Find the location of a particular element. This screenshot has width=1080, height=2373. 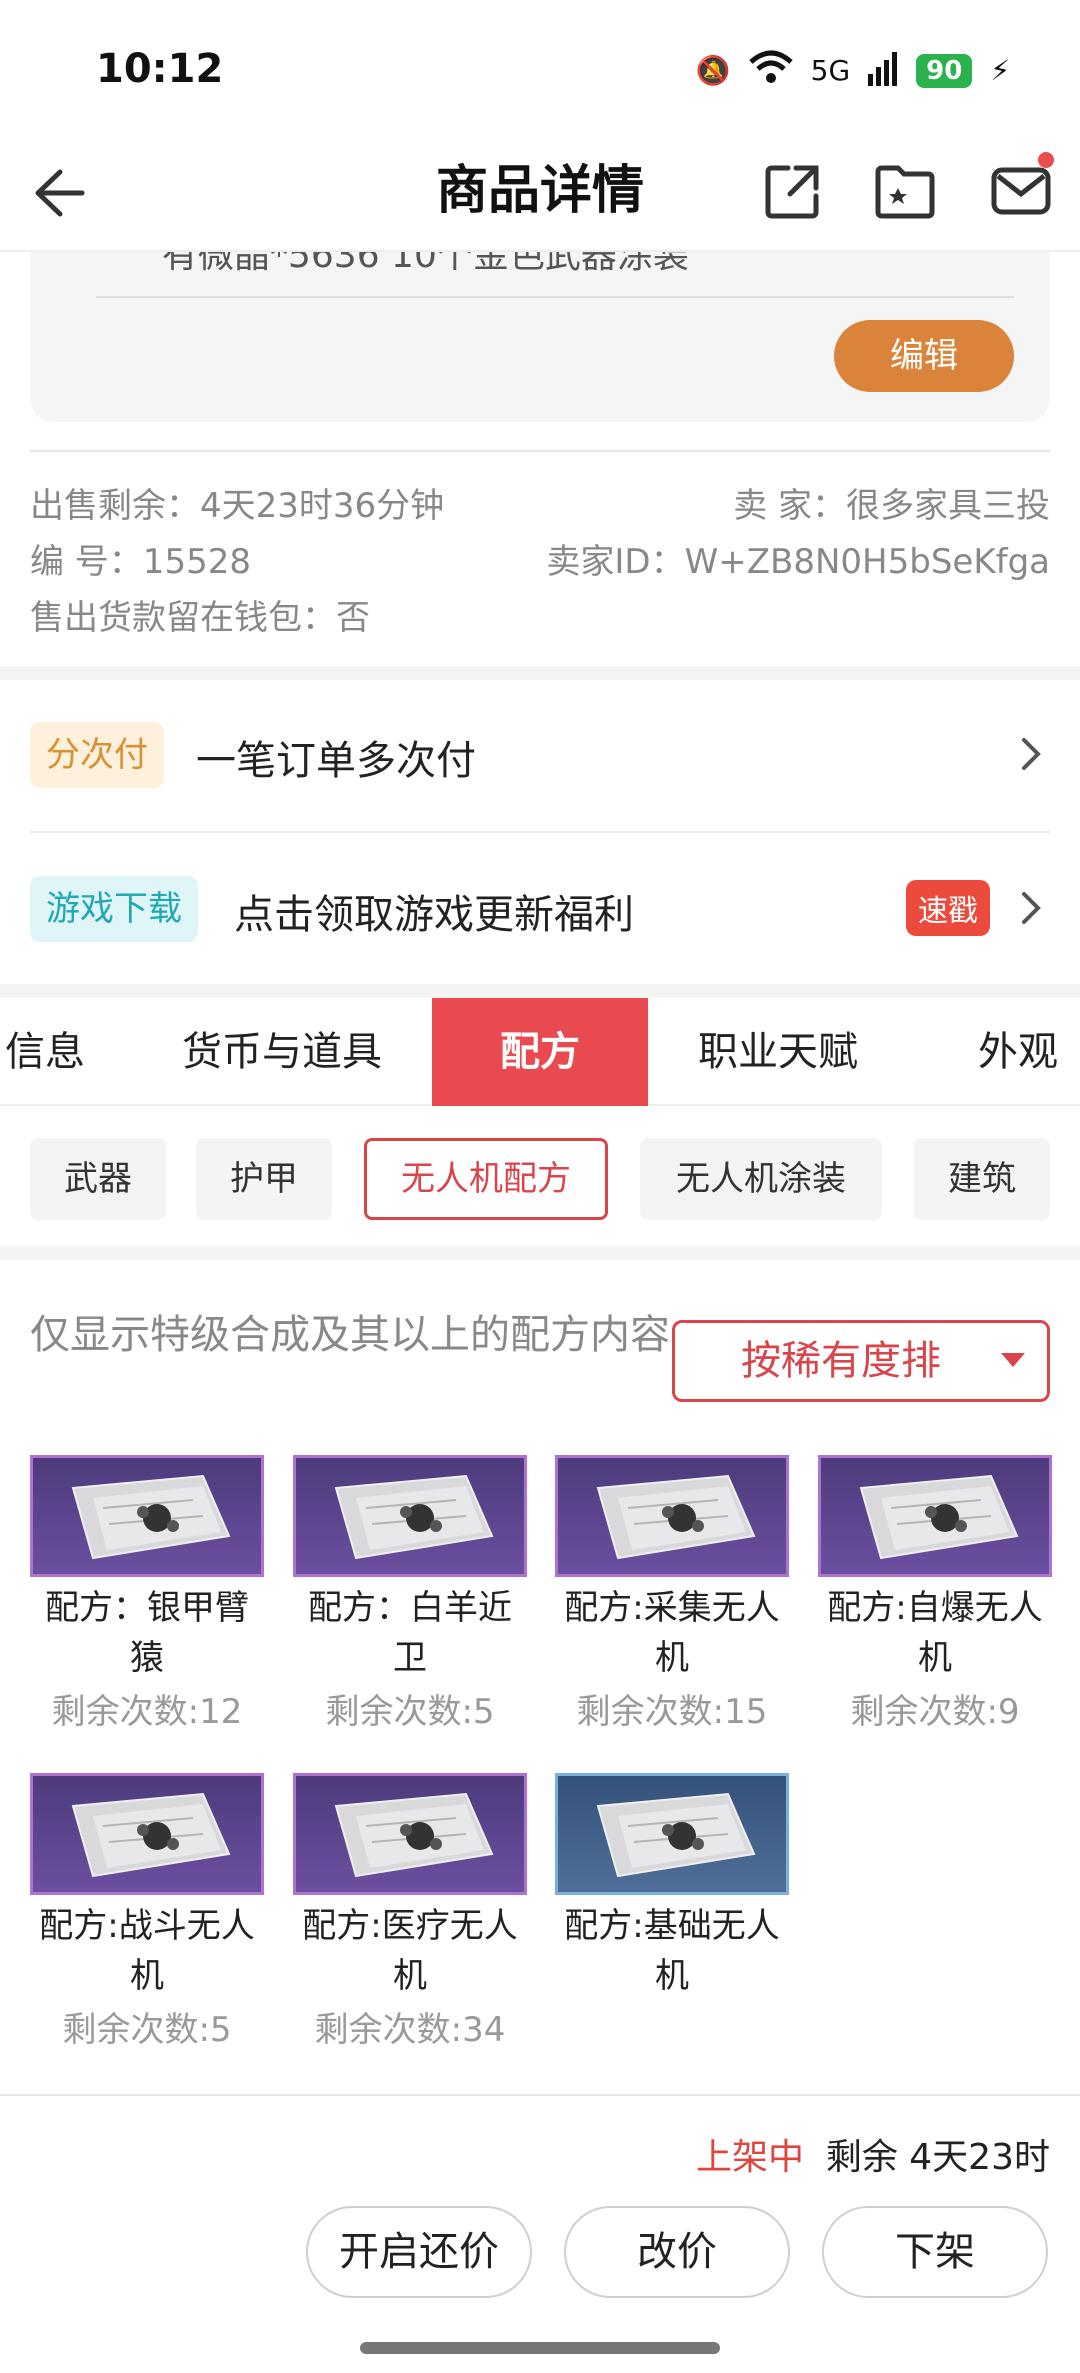

caret-down-icon is located at coordinates (1013, 1360).